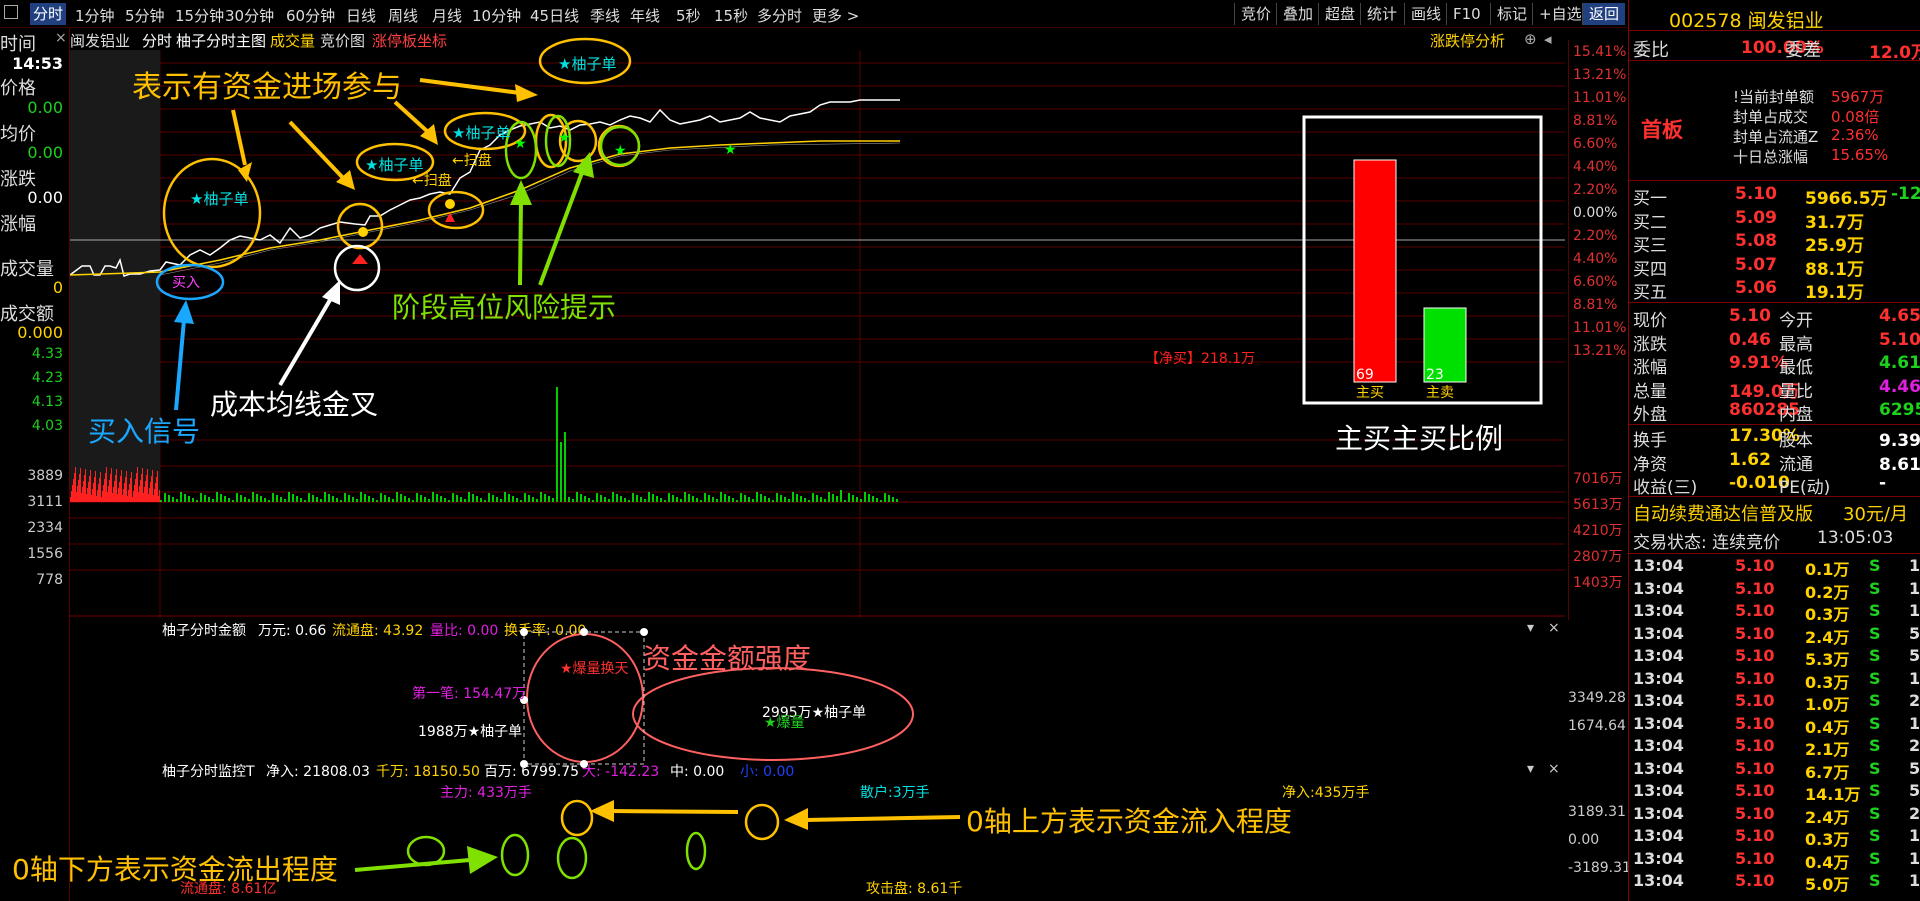 The width and height of the screenshot is (1920, 901). What do you see at coordinates (1774, 770) in the screenshot?
I see `tick-row: 13:04 5.10 6.7万 S 5` at bounding box center [1774, 770].